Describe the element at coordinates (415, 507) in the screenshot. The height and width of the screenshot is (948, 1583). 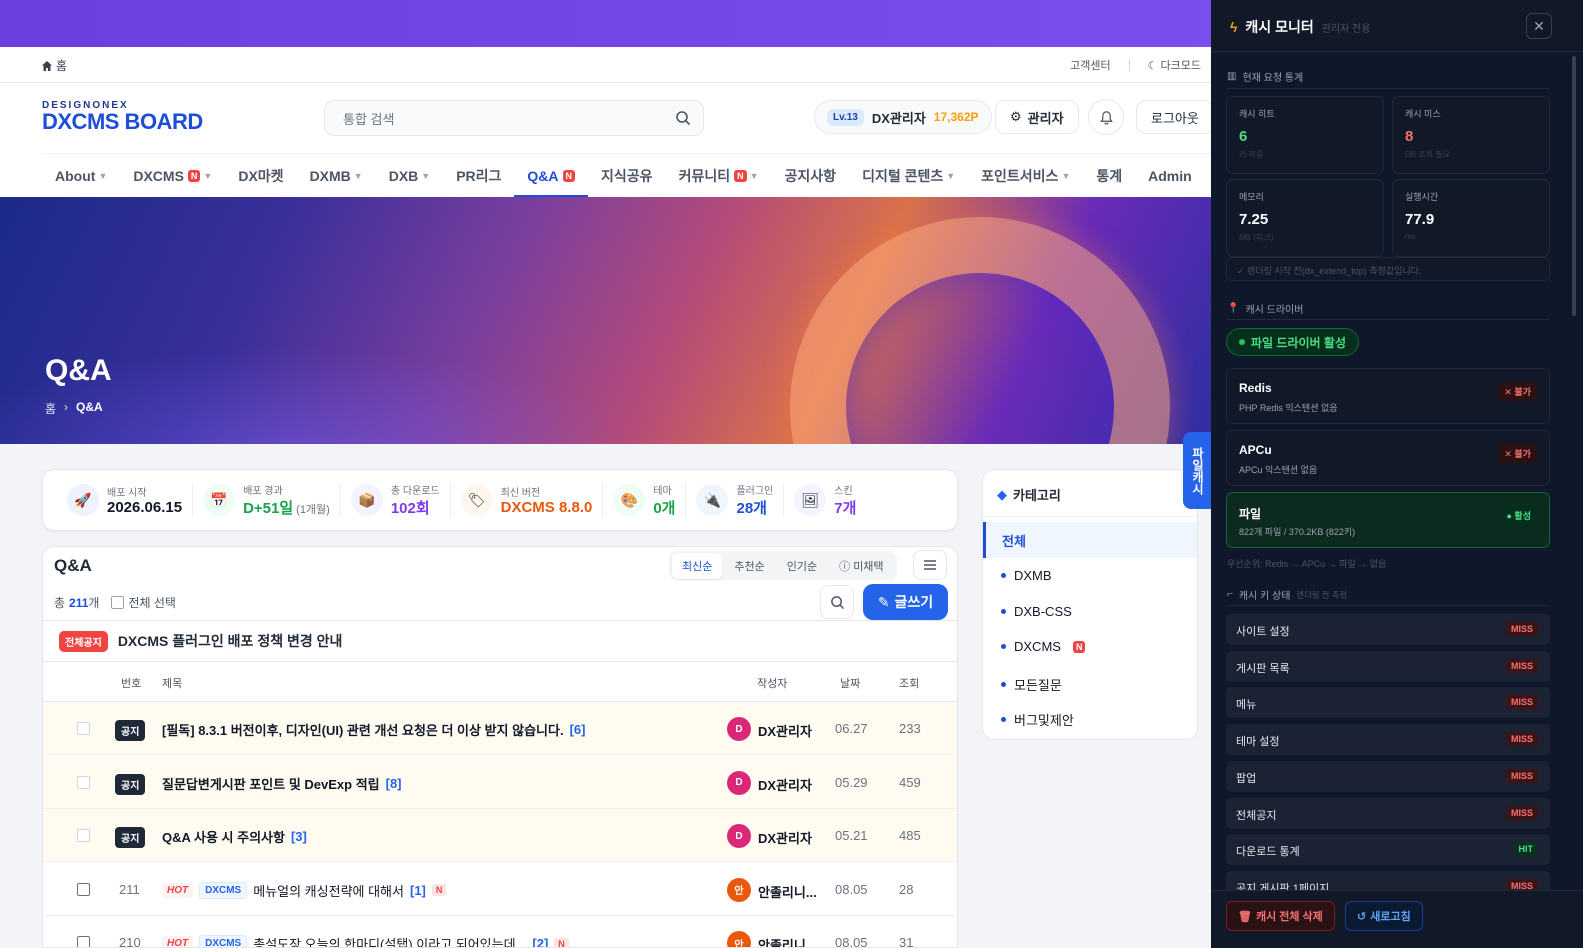
I see `stat-value-row: 102회` at that location.